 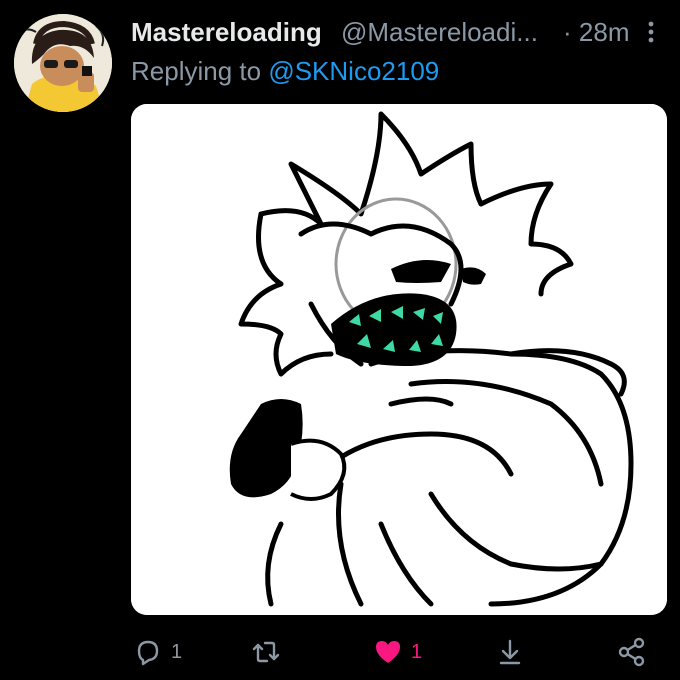 I want to click on reply-prefix: Replying to, so click(x=200, y=71).